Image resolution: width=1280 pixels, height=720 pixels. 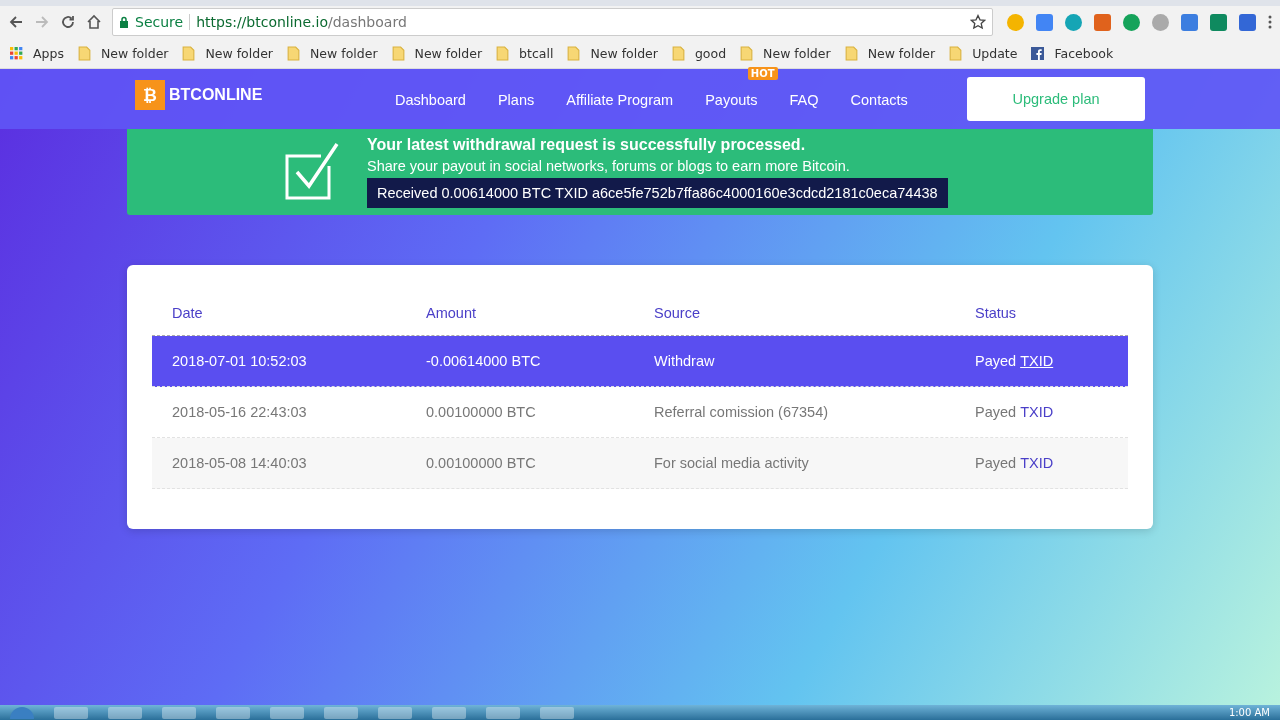 What do you see at coordinates (731, 99) in the screenshot?
I see `nav-link: Payouts` at bounding box center [731, 99].